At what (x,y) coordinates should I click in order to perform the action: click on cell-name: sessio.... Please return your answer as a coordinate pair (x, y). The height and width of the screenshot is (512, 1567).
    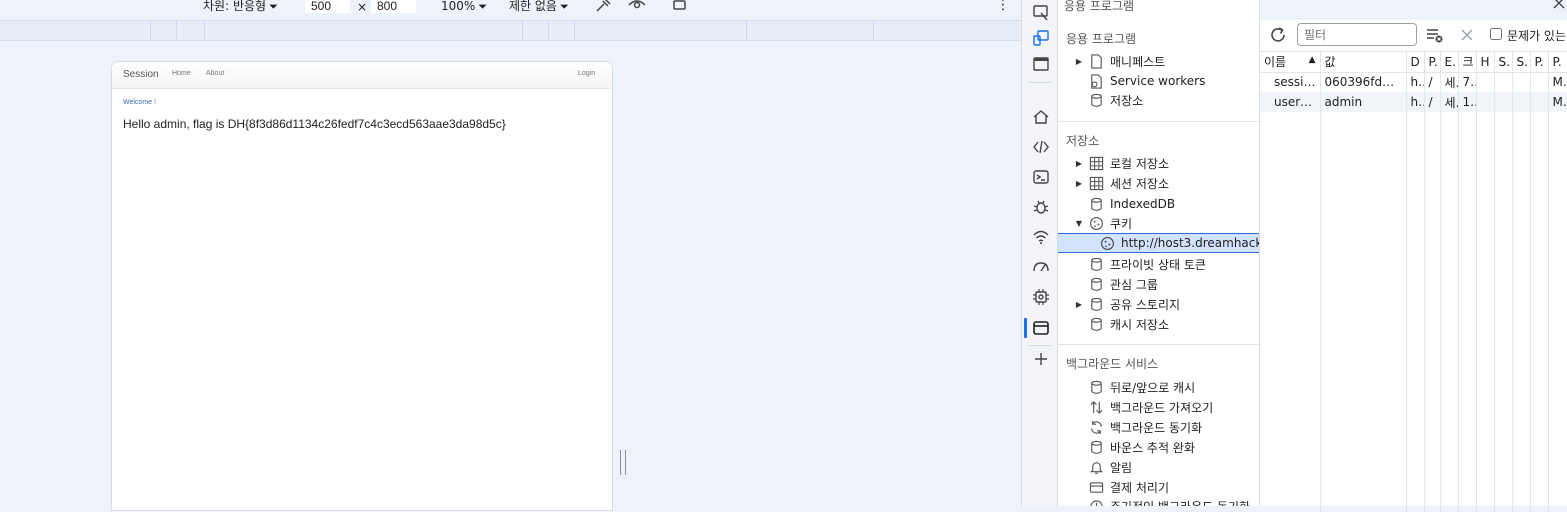
    Looking at the image, I should click on (1290, 82).